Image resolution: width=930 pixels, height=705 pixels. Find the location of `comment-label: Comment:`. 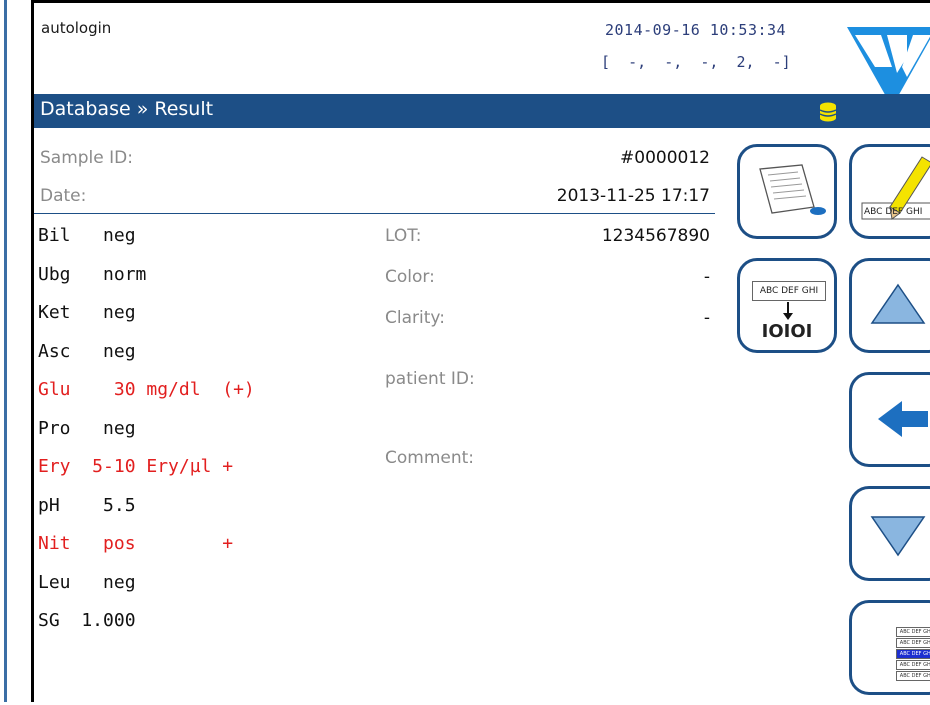

comment-label: Comment: is located at coordinates (430, 458).